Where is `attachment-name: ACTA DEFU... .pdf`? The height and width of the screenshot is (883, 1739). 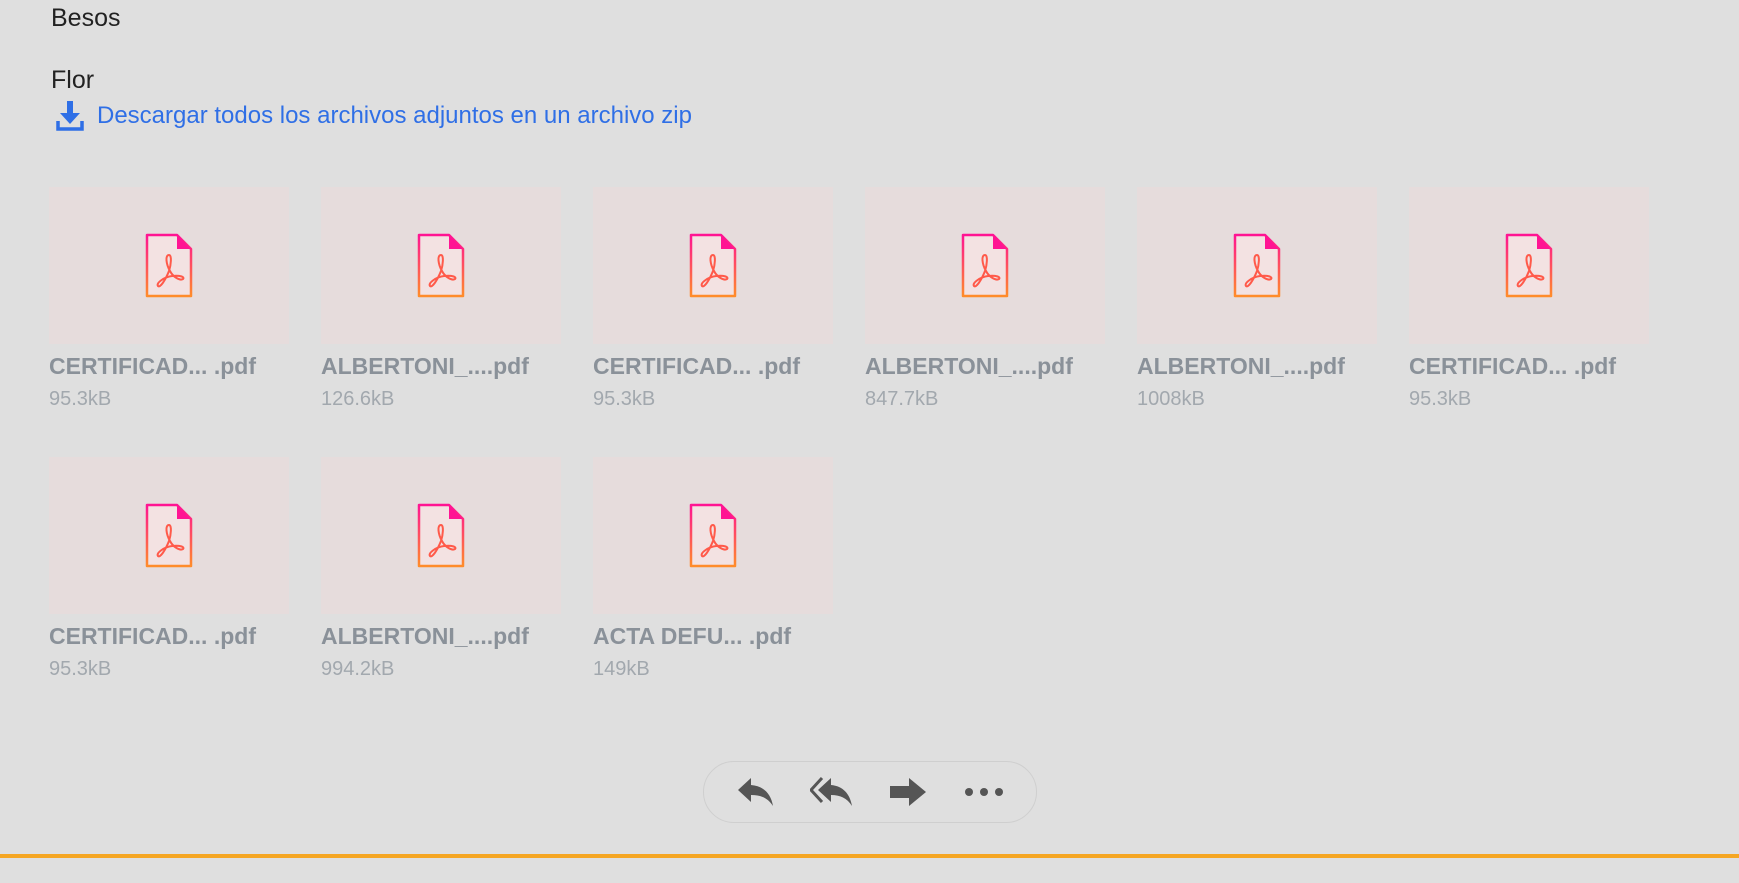 attachment-name: ACTA DEFU... .pdf is located at coordinates (713, 636).